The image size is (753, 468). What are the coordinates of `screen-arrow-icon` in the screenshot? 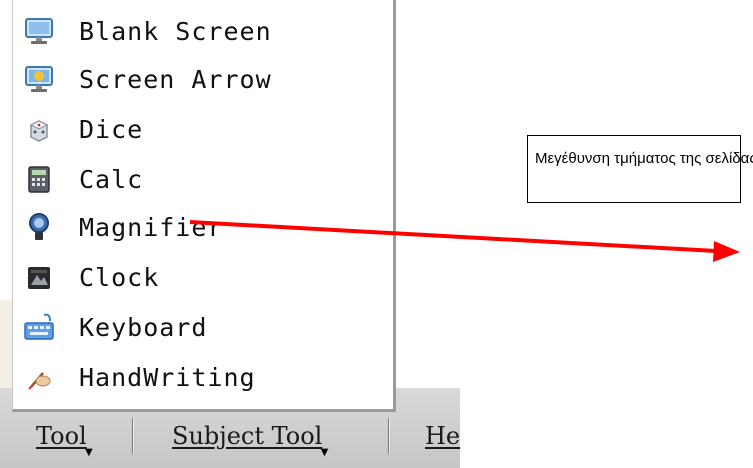 It's located at (39, 79).